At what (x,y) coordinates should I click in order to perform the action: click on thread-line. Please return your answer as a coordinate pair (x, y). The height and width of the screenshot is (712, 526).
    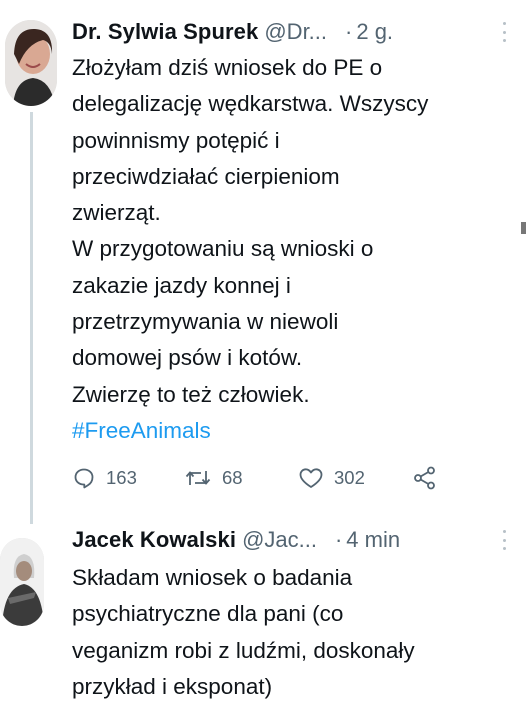
    Looking at the image, I should click on (31, 318).